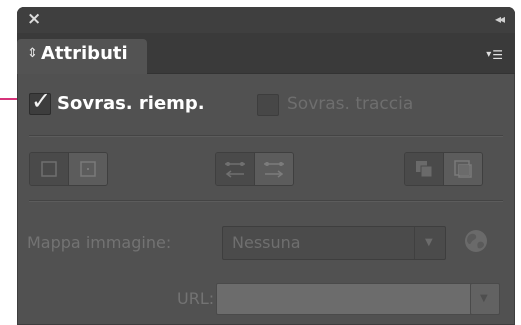 The height and width of the screenshot is (325, 521). Describe the element at coordinates (266, 20) in the screenshot. I see `panel-titlebar: × ◂◂` at that location.